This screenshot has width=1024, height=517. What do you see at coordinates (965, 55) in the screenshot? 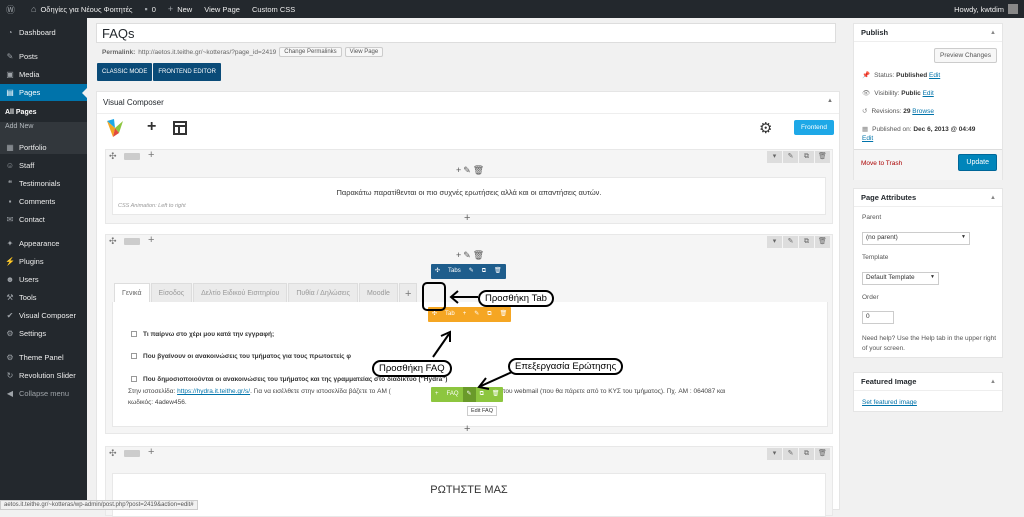
I see `preview-changes-button: Preview Changes` at bounding box center [965, 55].